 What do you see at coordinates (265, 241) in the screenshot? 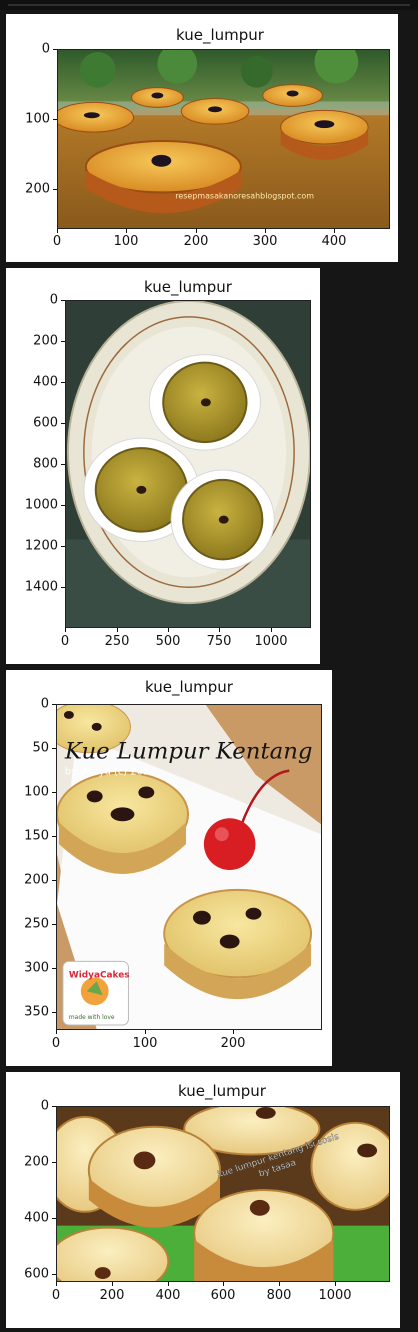
I see `x-tick-label: 300` at bounding box center [265, 241].